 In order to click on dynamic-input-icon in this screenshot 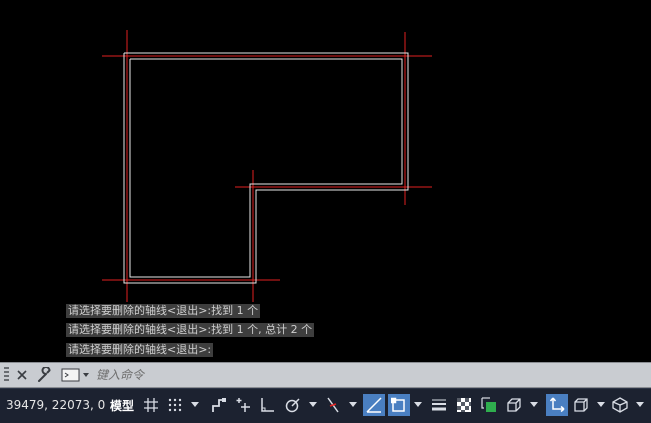, I will do `click(243, 405)`.